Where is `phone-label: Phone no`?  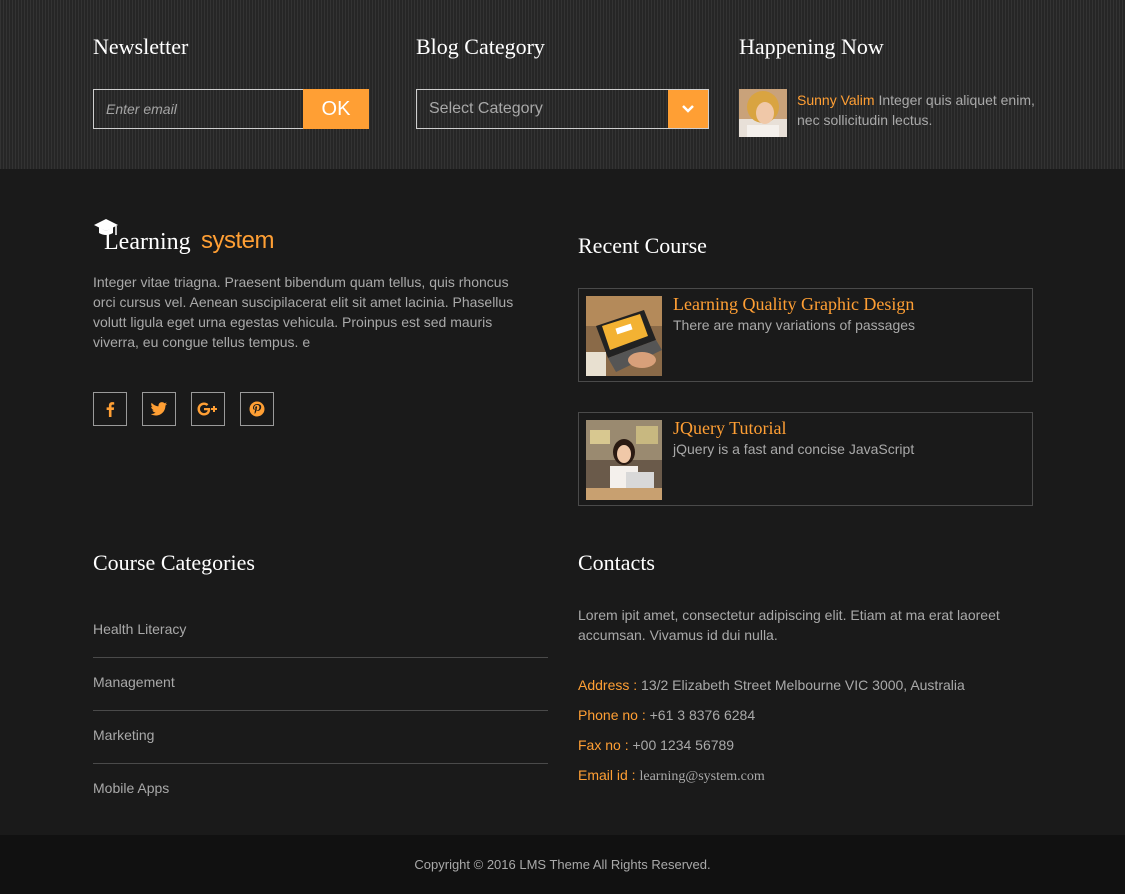
phone-label: Phone no is located at coordinates (608, 715).